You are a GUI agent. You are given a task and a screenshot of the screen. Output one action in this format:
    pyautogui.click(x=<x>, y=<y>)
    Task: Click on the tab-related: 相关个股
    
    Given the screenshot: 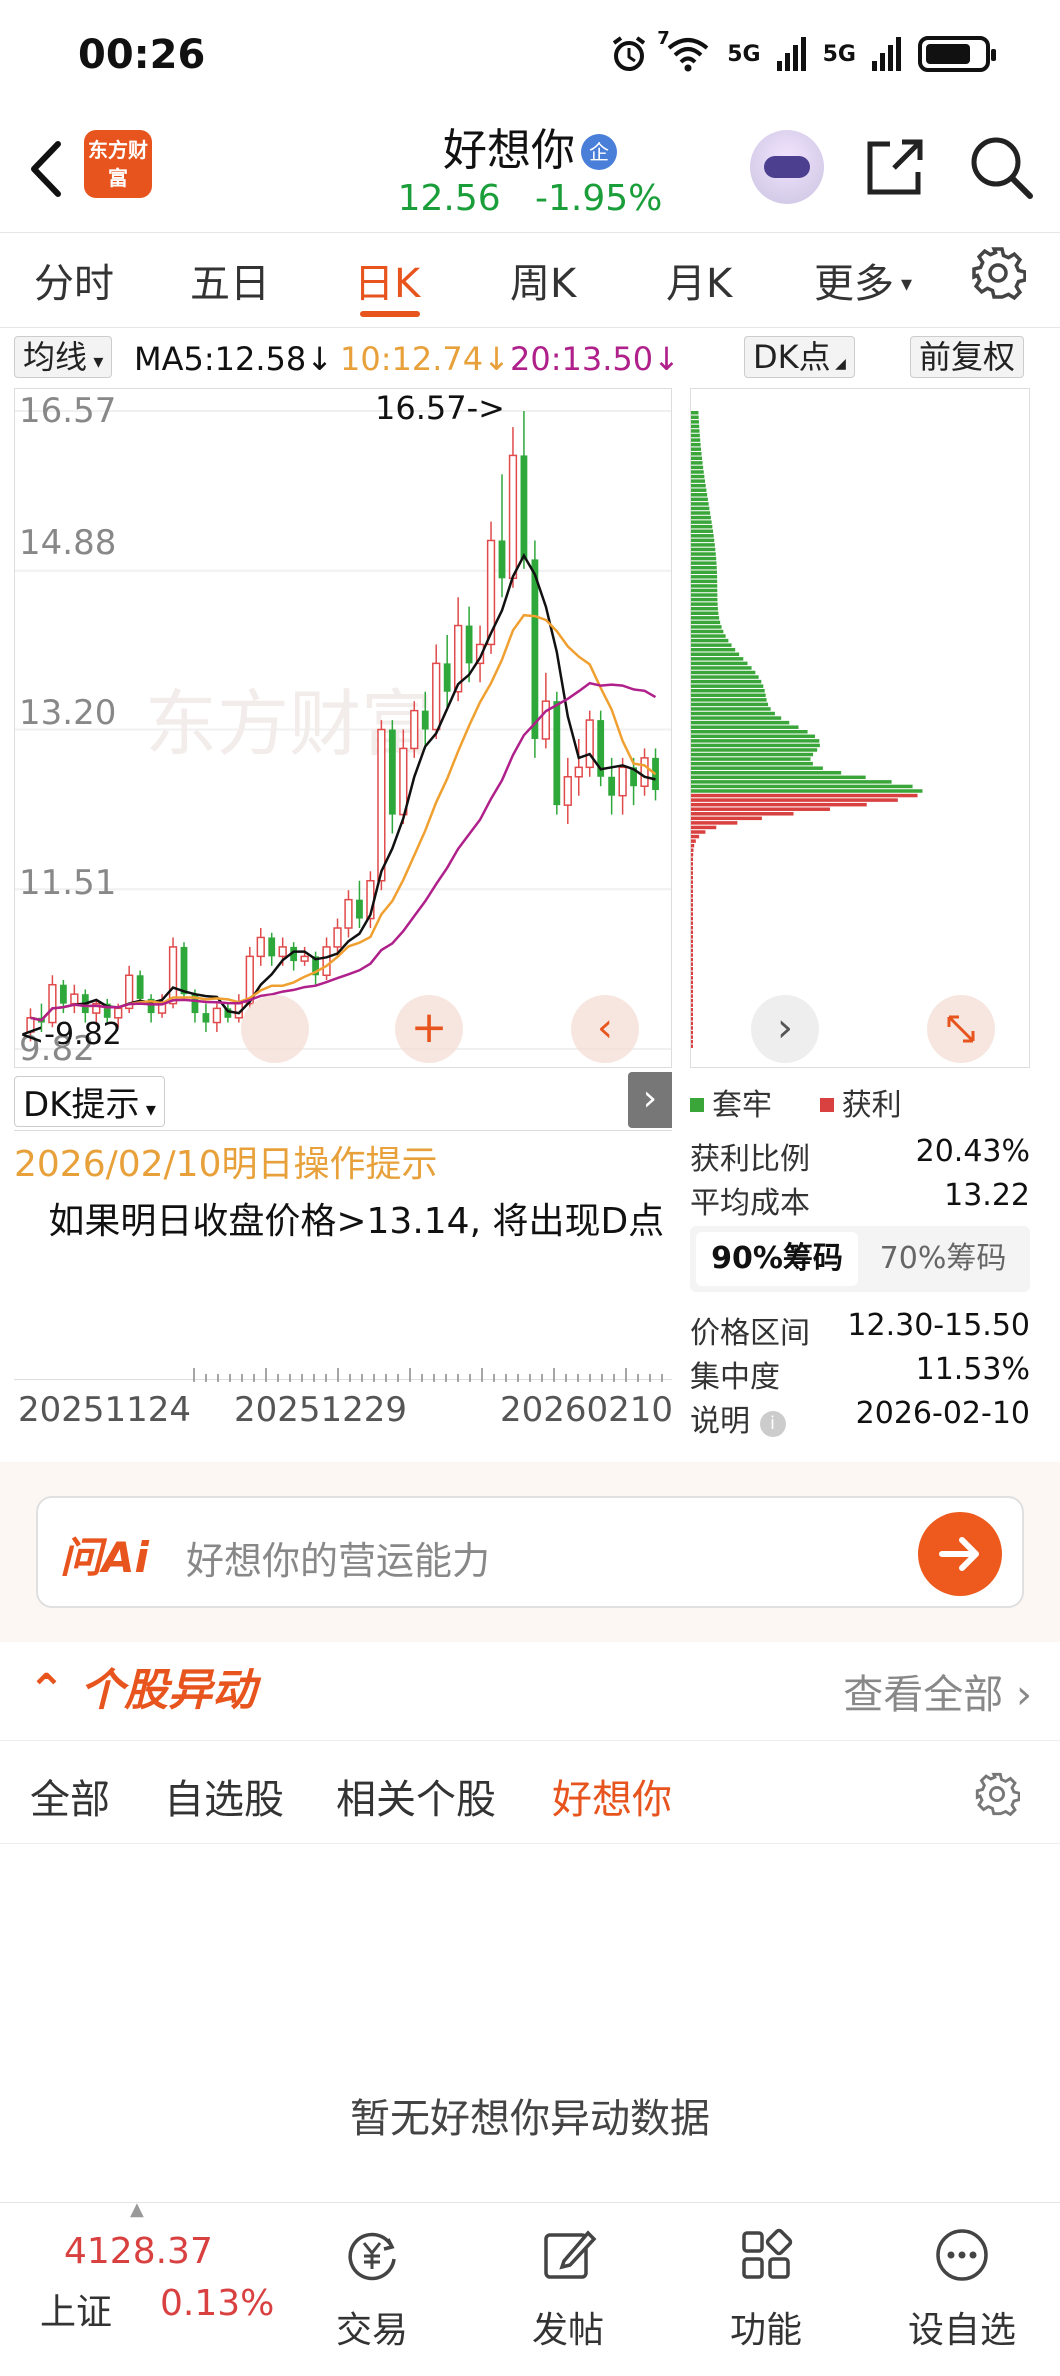 What is the action you would take?
    pyautogui.click(x=416, y=1796)
    